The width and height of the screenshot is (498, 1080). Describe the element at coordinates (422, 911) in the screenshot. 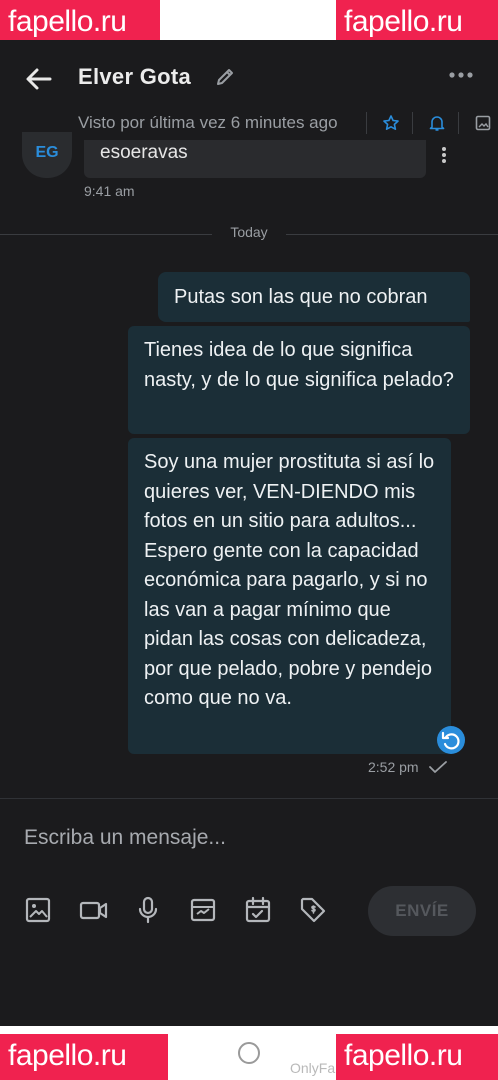

I see `send-button: ENVÍE` at that location.